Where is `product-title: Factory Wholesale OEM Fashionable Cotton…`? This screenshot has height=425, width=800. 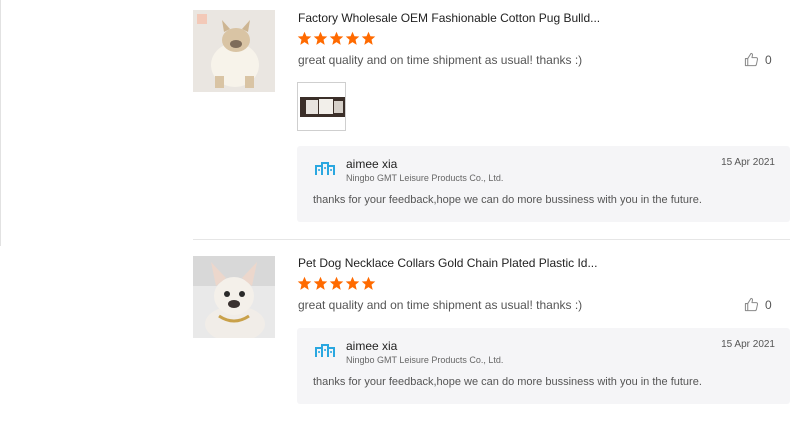
product-title: Factory Wholesale OEM Fashionable Cotton… is located at coordinates (449, 18).